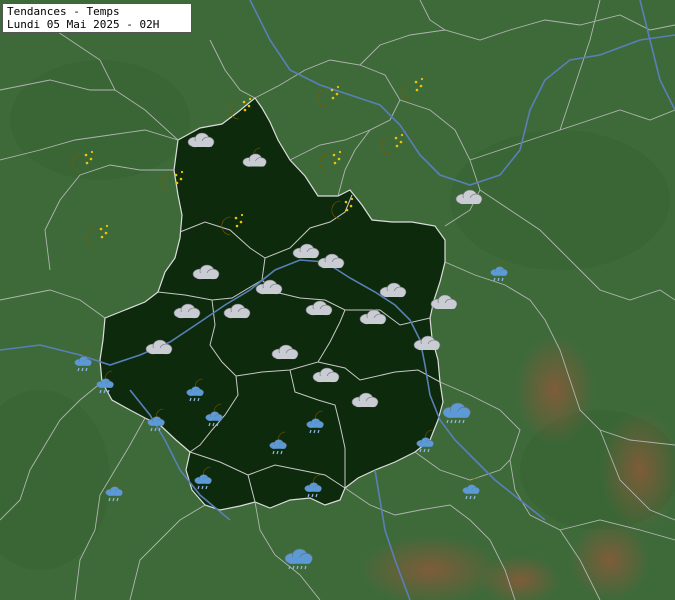  I want to click on map-title: Tendances - Temps, so click(63, 11).